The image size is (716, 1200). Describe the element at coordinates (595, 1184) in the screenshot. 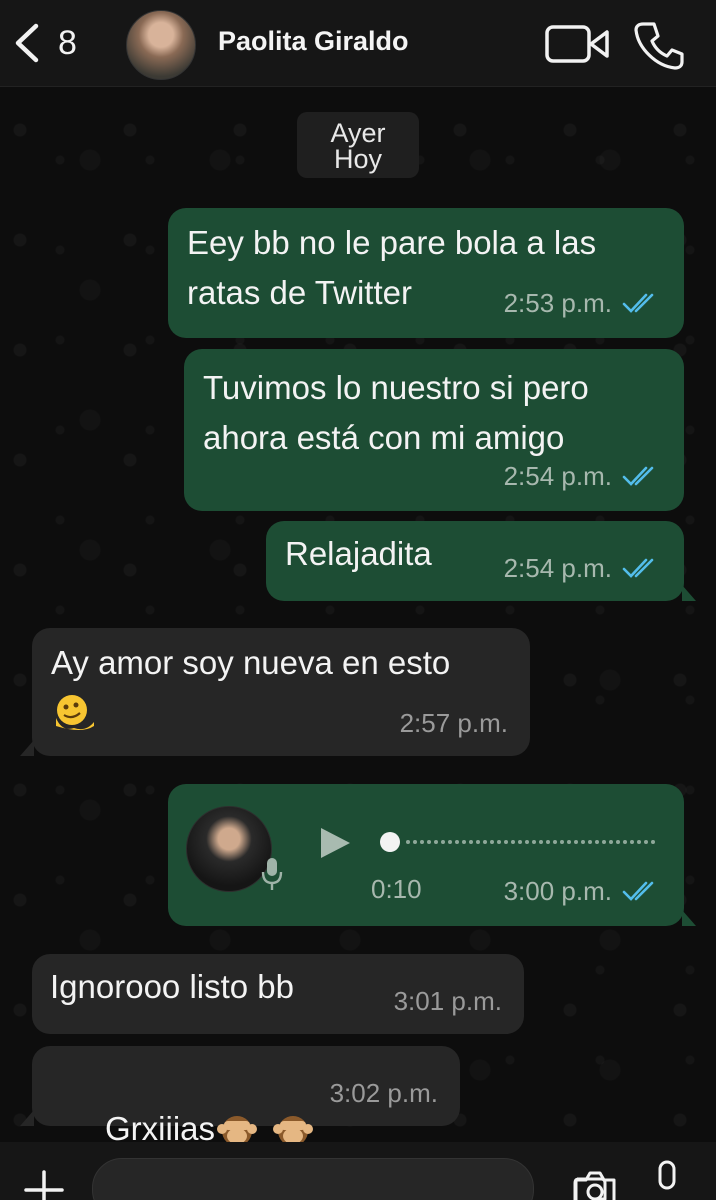

I see `camera-icon` at that location.